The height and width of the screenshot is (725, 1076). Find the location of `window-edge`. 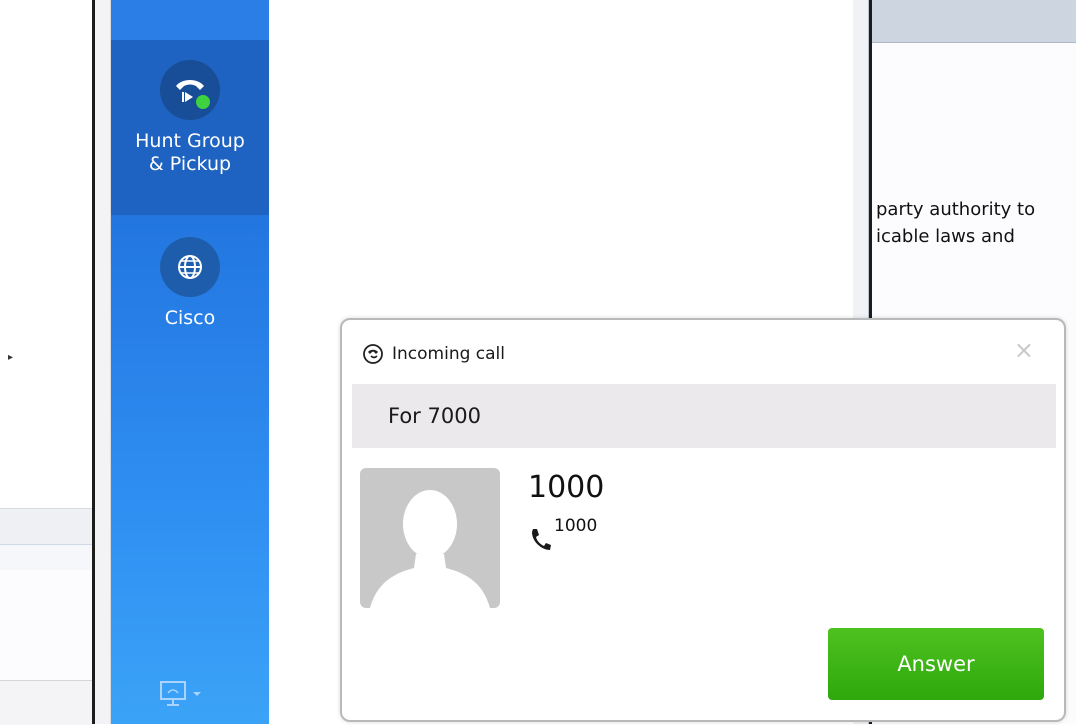

window-edge is located at coordinates (103, 362).